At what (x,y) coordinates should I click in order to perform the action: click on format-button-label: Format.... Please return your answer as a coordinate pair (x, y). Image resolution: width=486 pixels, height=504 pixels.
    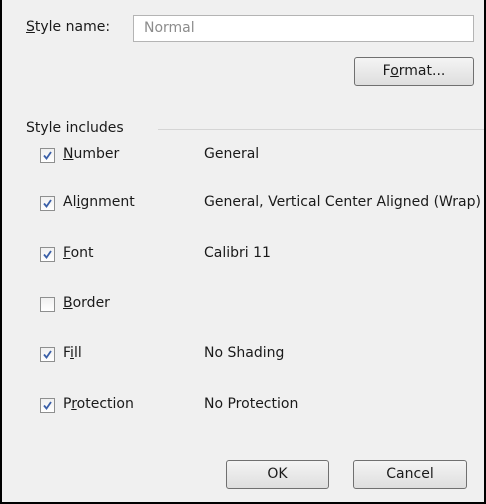
    Looking at the image, I should click on (414, 71).